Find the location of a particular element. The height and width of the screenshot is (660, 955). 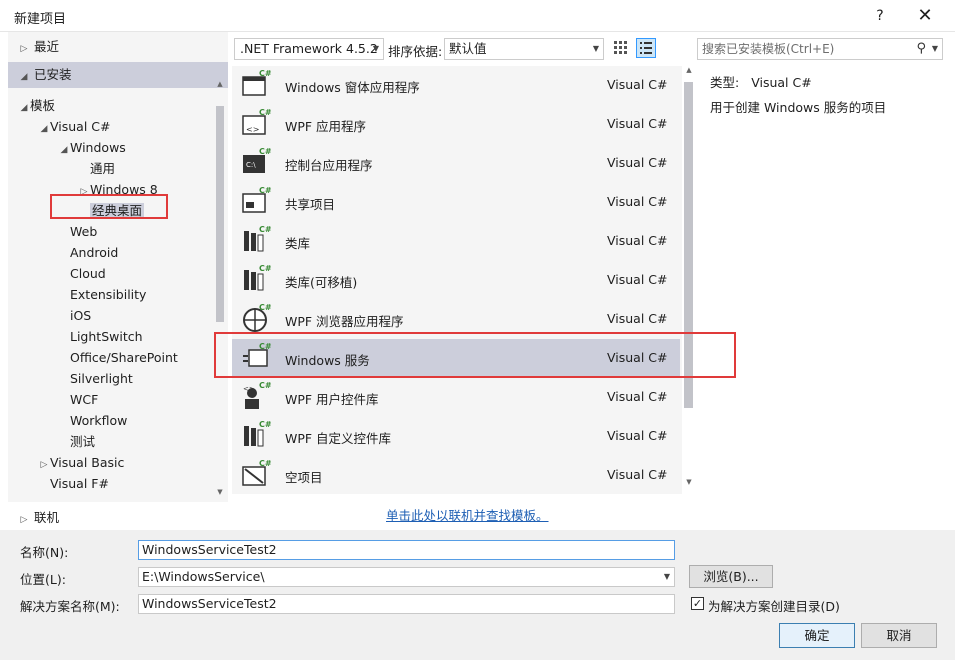

tree-item: Silverlight is located at coordinates (95, 378).